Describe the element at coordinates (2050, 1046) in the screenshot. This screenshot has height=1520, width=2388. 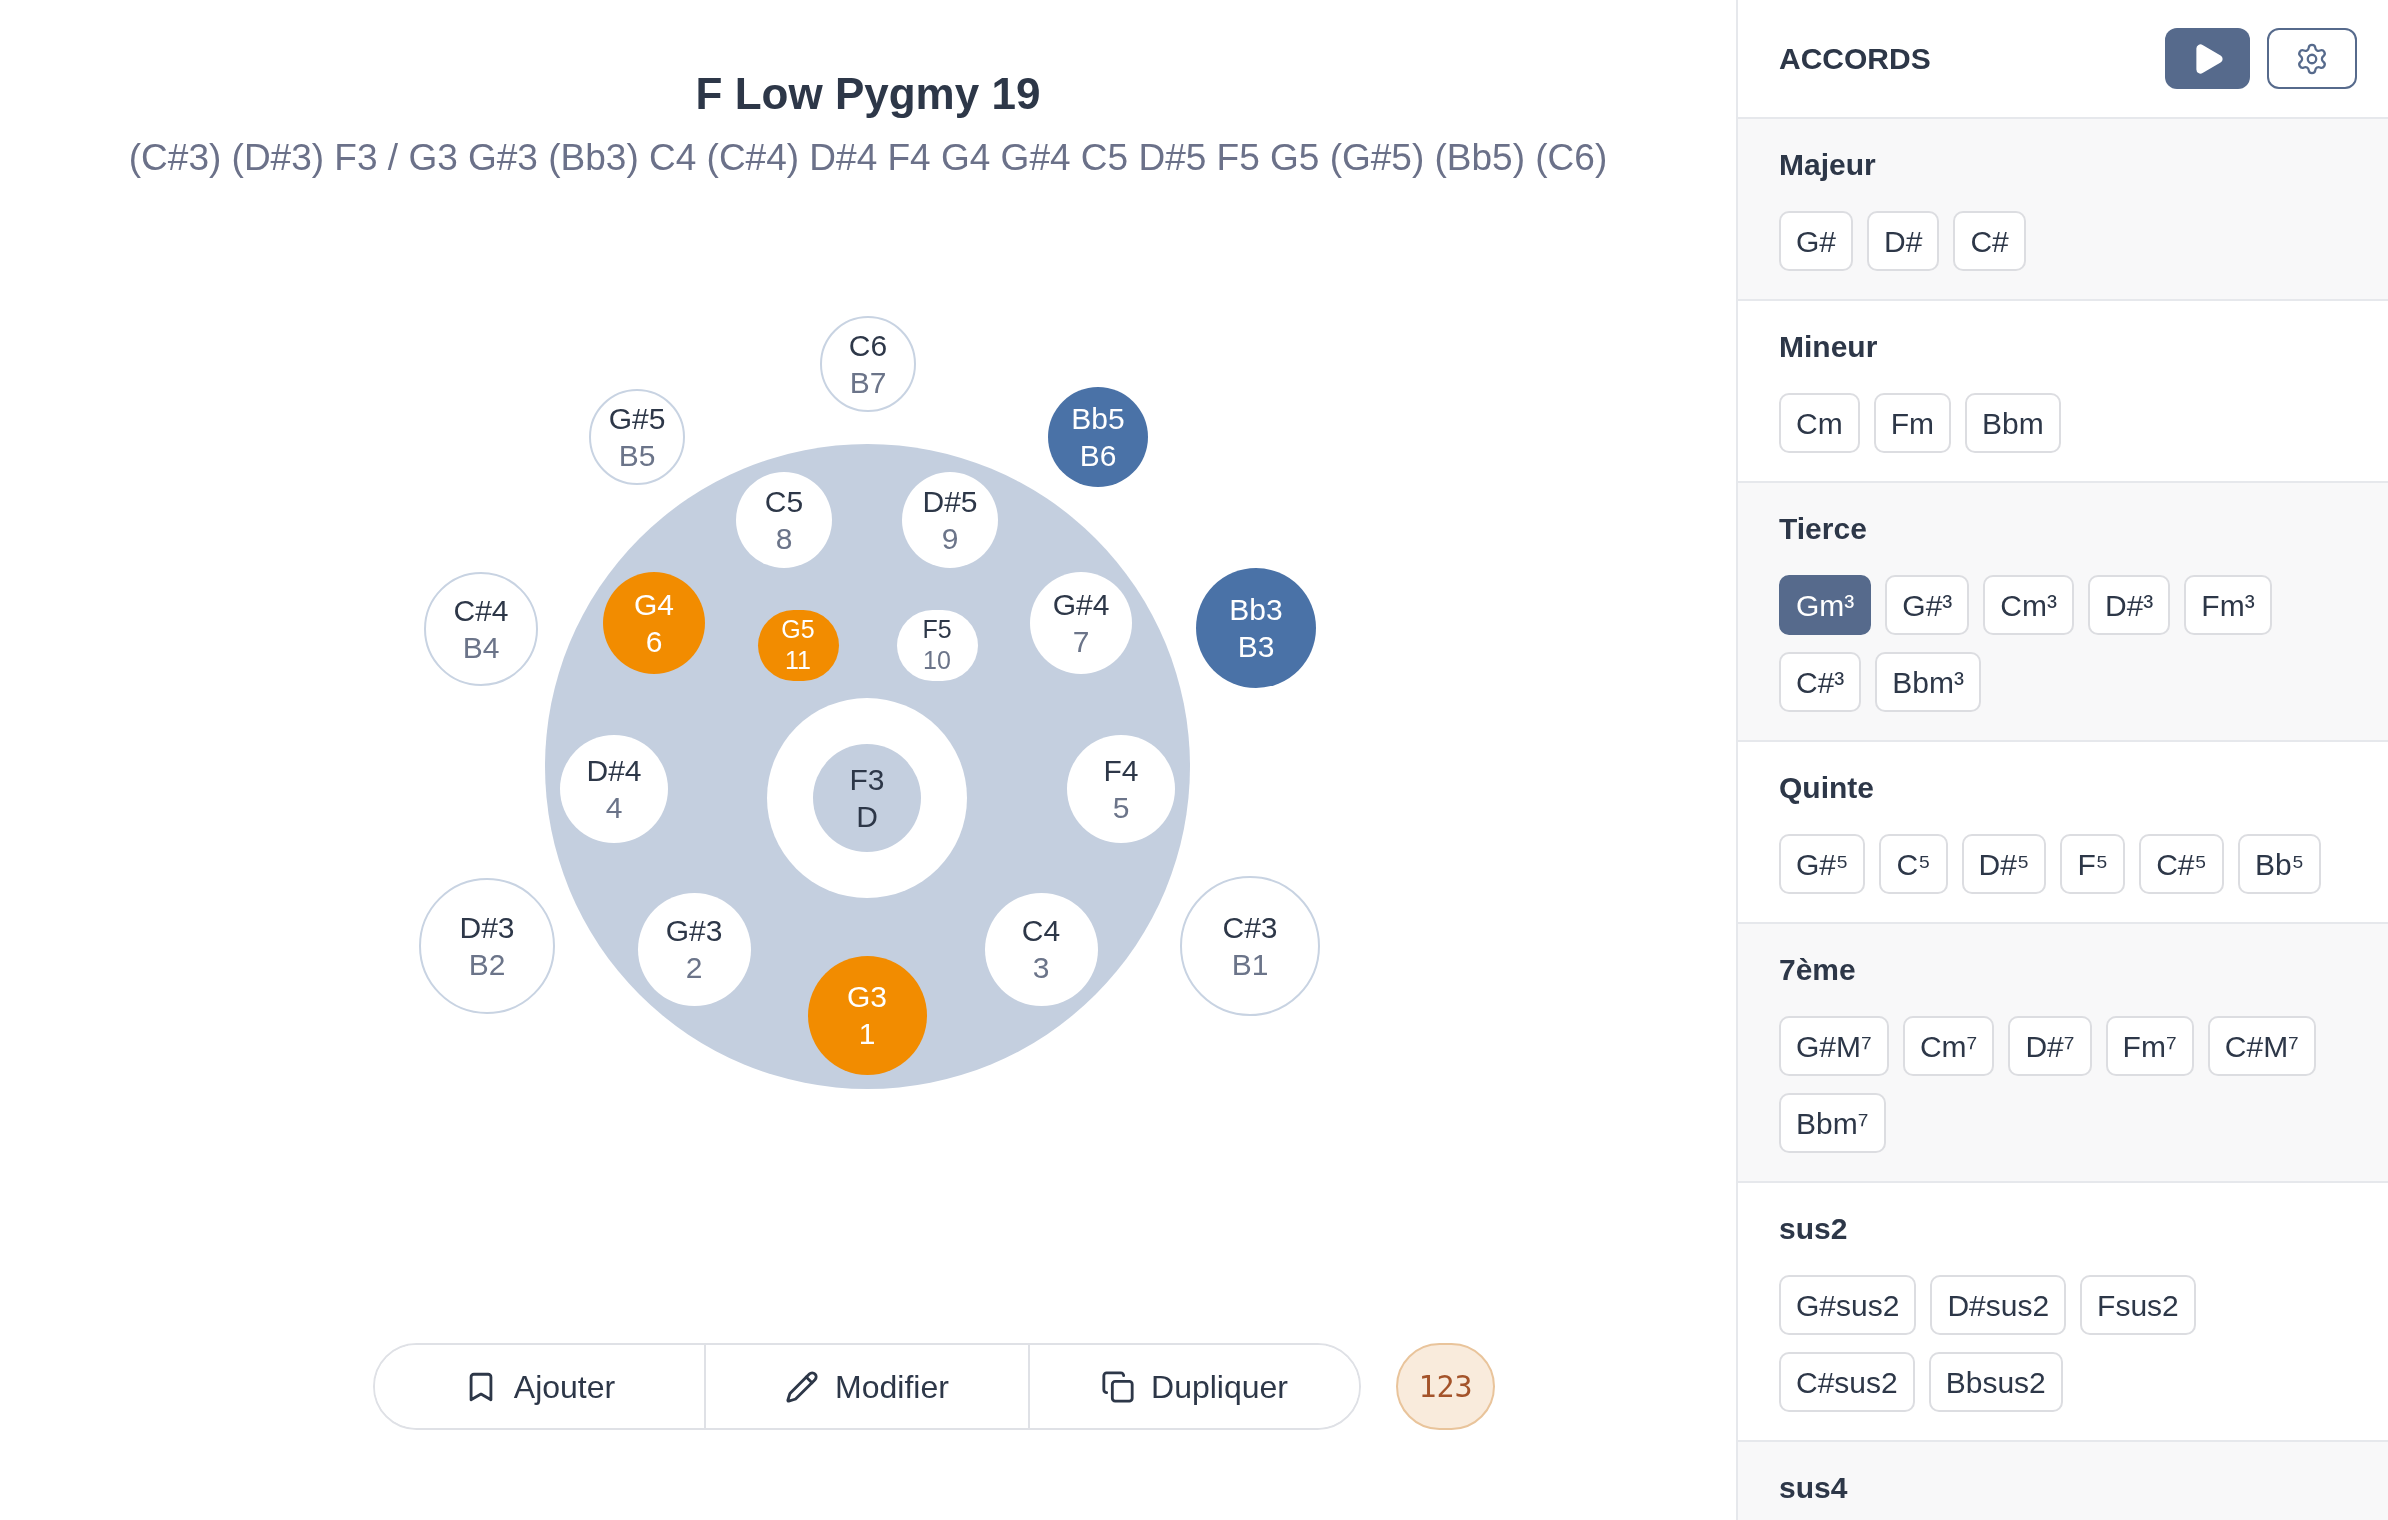
I see `chord-chip: D#⁷` at that location.